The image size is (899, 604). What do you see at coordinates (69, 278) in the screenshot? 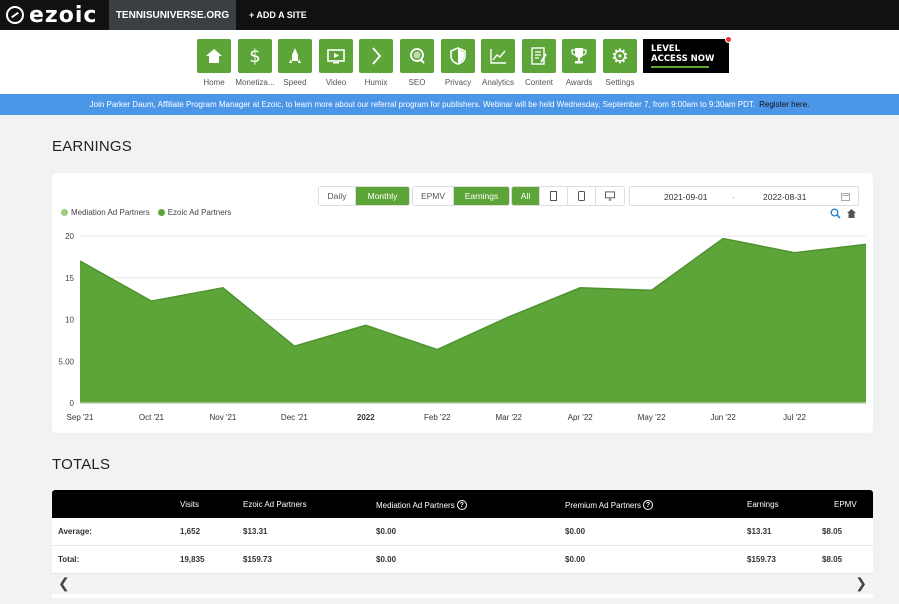
I see `y-tick-label: 15` at bounding box center [69, 278].